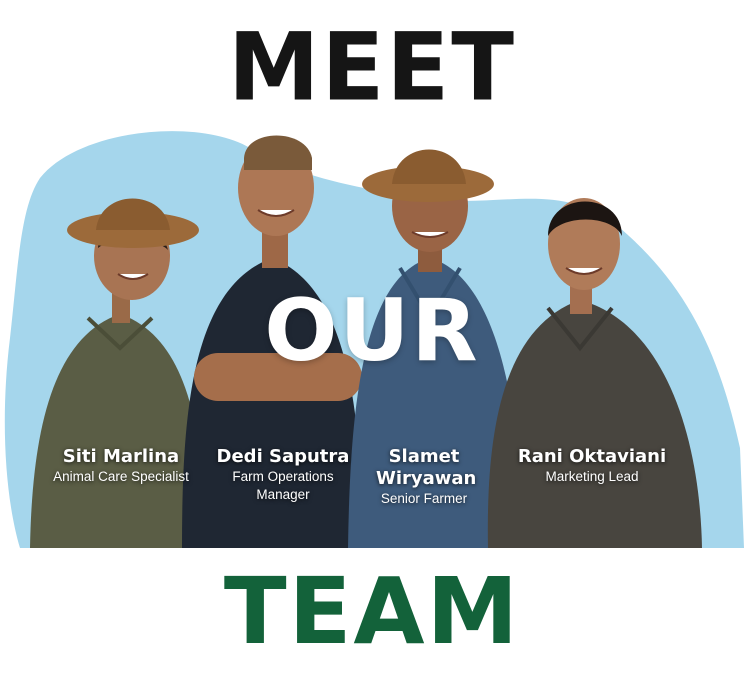  Describe the element at coordinates (592, 456) in the screenshot. I see `member-name: Rani Oktaviani` at that location.